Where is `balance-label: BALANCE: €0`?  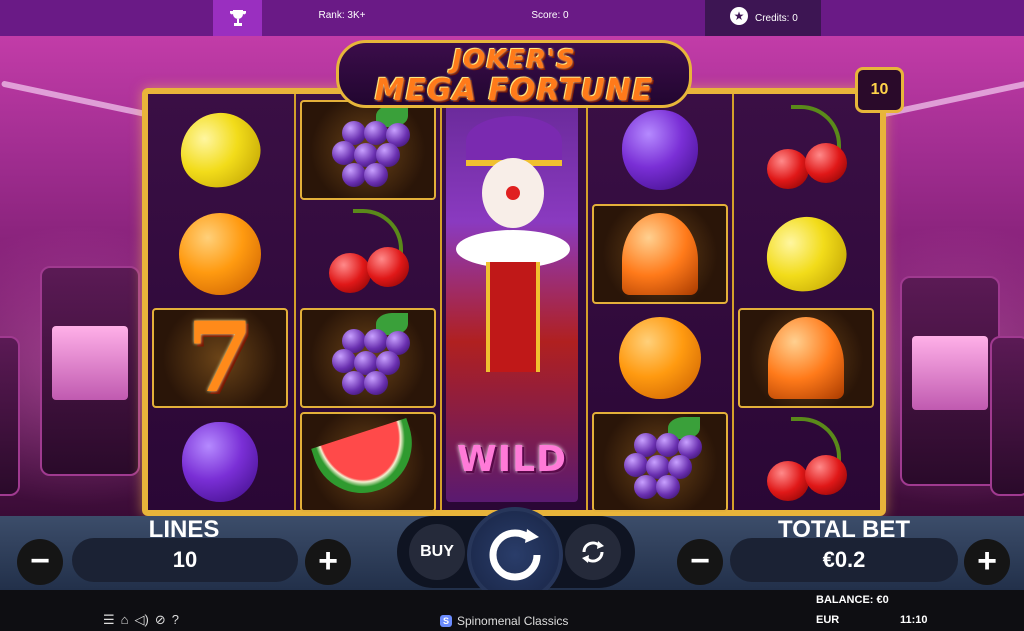 balance-label: BALANCE: €0 is located at coordinates (852, 600).